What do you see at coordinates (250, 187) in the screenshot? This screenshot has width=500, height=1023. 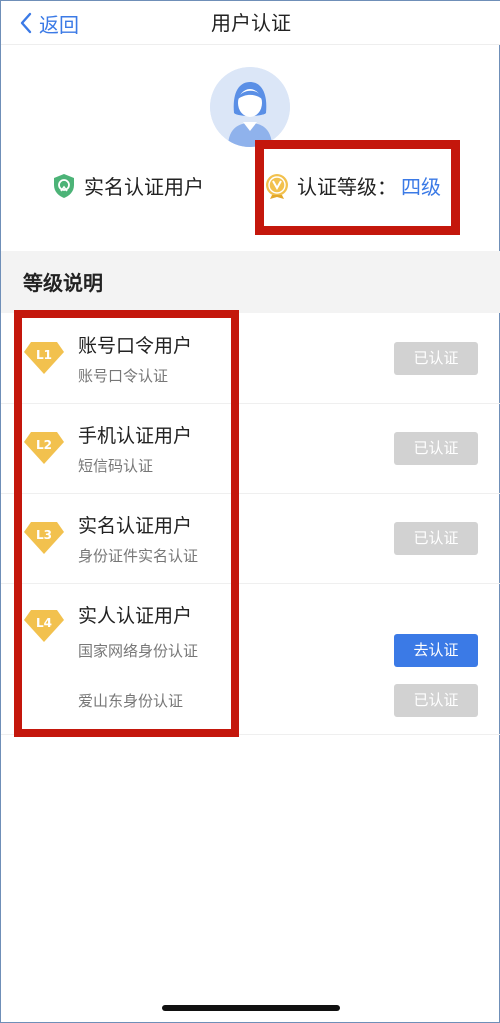 I see `status-row: 实名认证用户 认证等级： 四级` at bounding box center [250, 187].